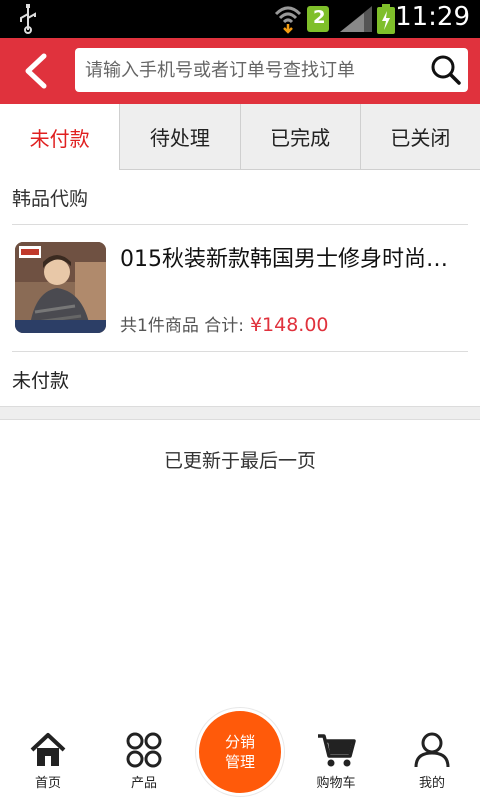  I want to click on back-button, so click(37, 71).